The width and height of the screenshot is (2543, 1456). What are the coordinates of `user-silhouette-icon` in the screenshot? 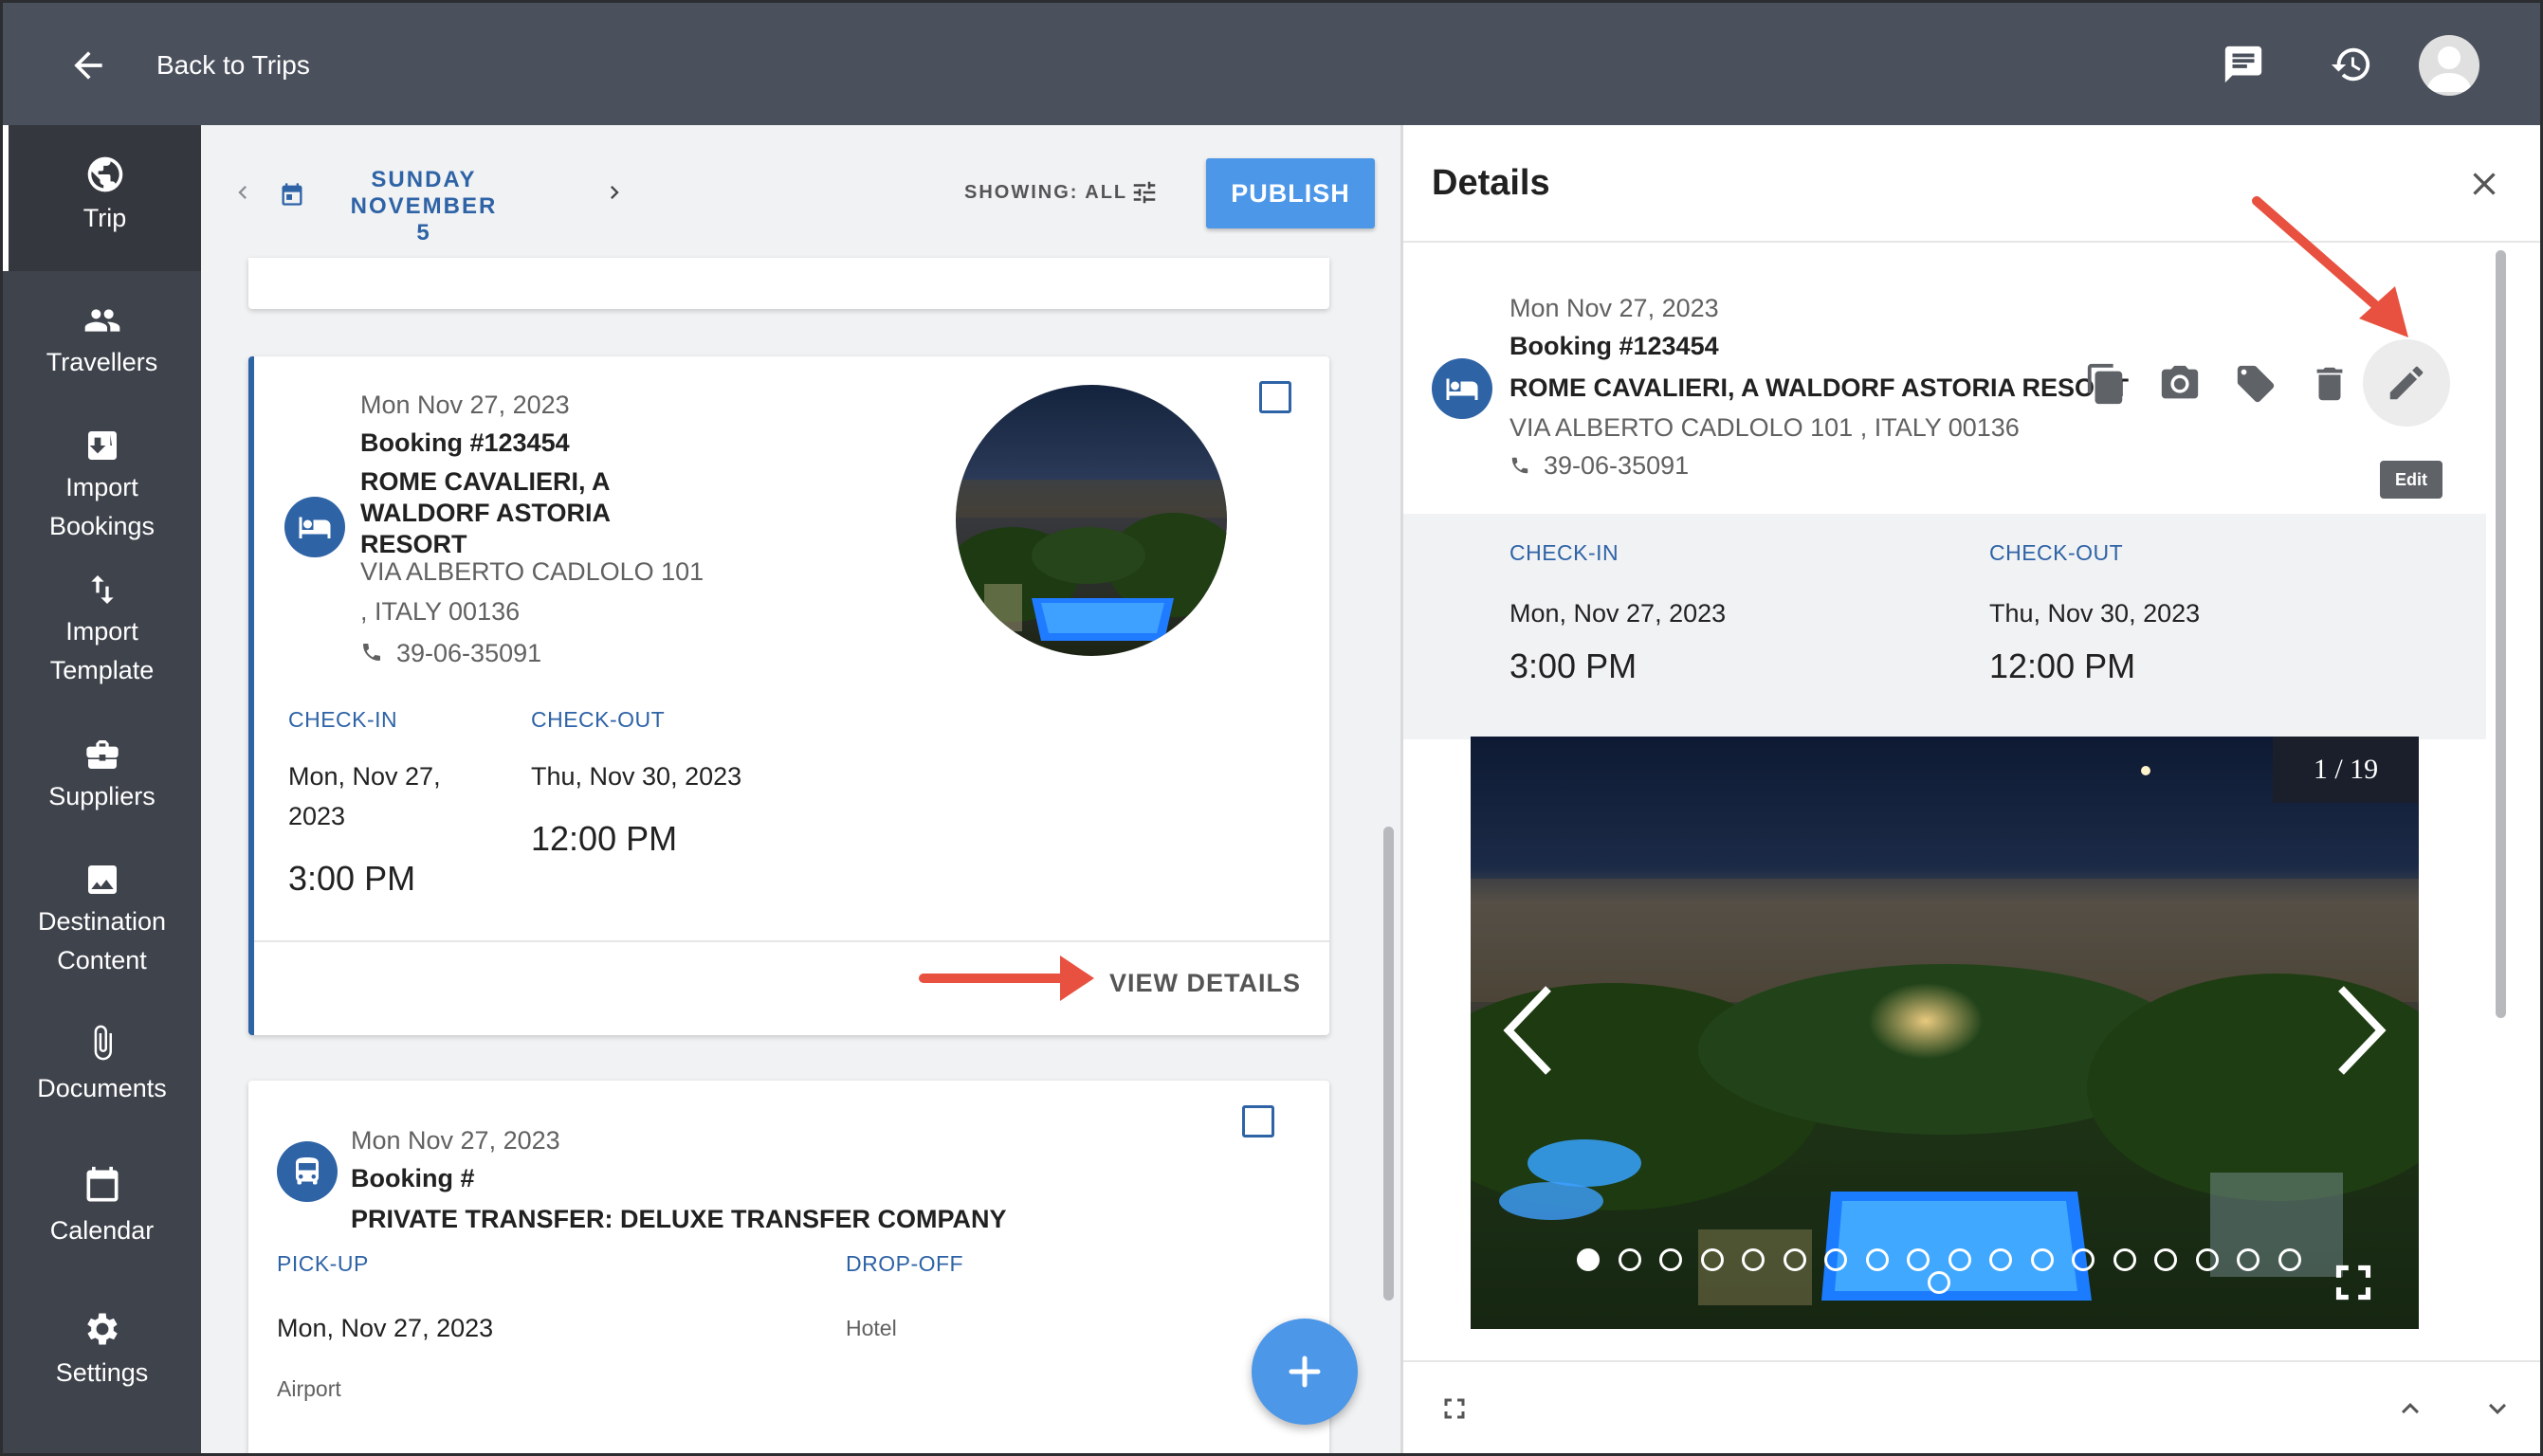 It's located at (2449, 69).